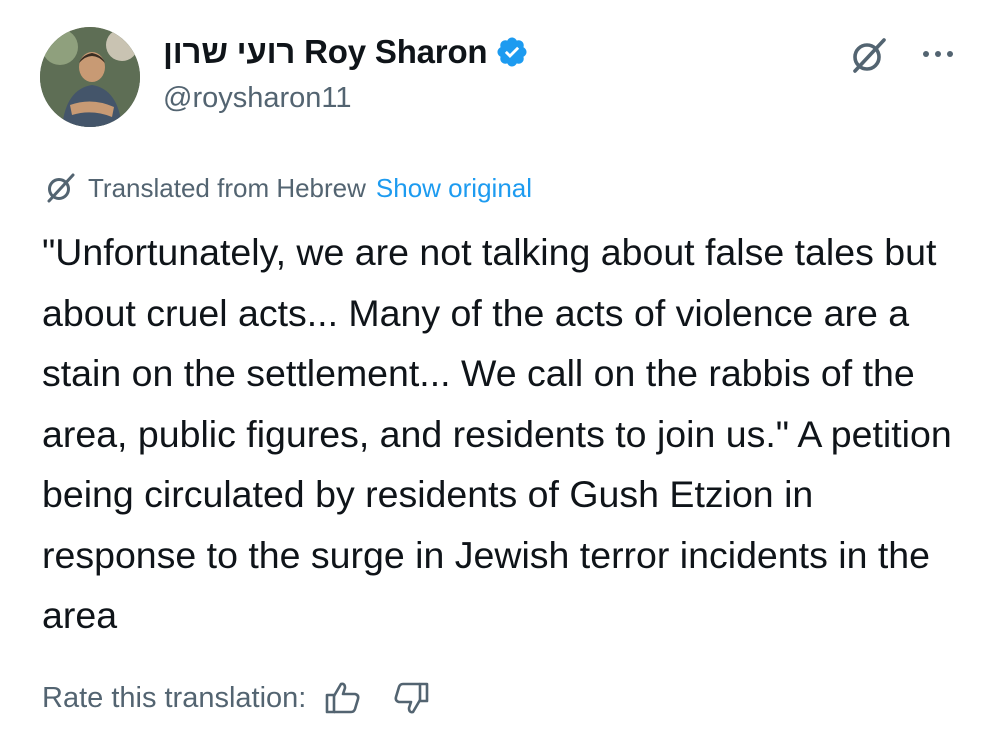 Image resolution: width=1000 pixels, height=738 pixels. I want to click on avatar, so click(90, 77).